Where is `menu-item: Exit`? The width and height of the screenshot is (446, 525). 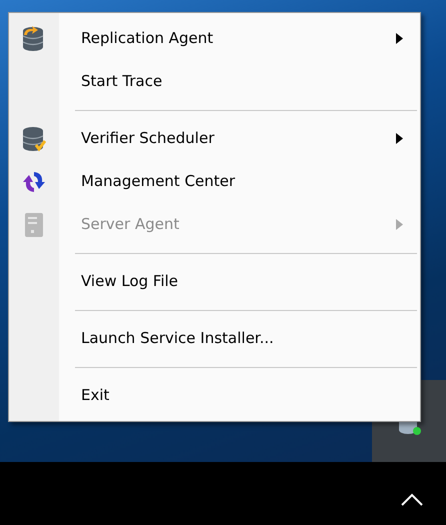 menu-item: Exit is located at coordinates (214, 395).